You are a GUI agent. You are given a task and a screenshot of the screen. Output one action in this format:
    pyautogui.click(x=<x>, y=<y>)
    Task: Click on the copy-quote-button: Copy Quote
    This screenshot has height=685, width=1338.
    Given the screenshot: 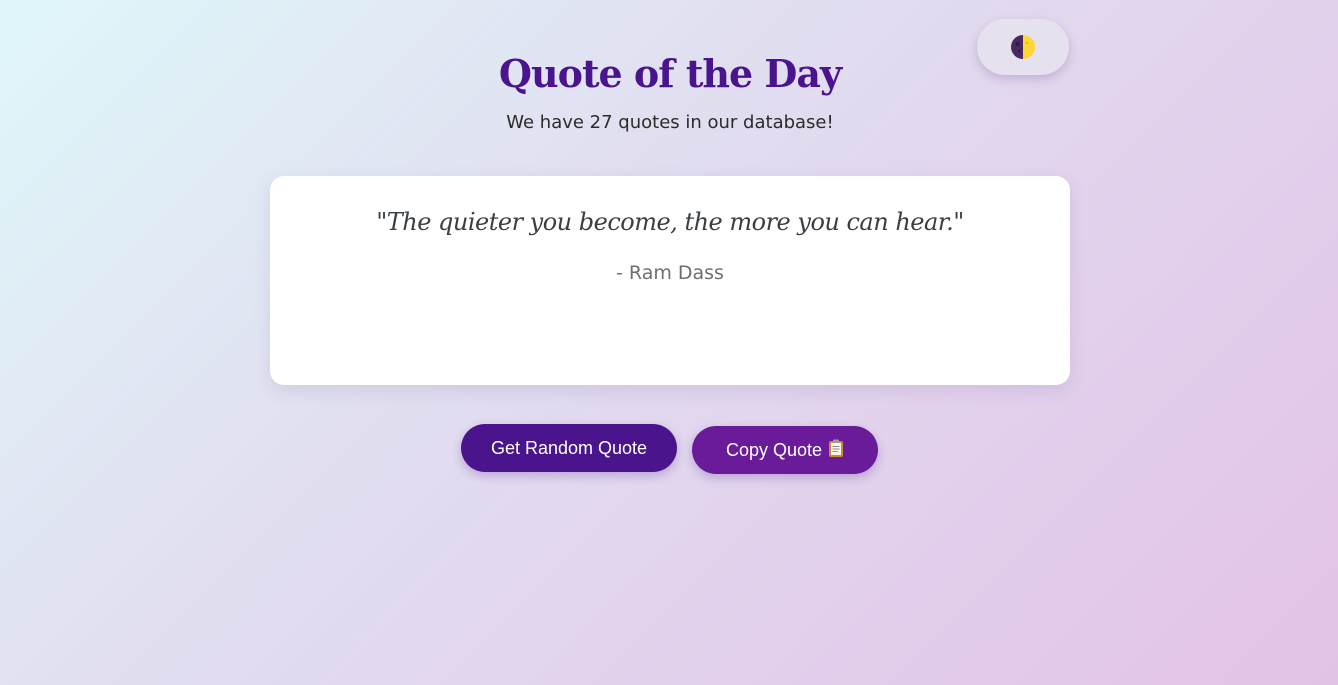 What is the action you would take?
    pyautogui.click(x=785, y=450)
    